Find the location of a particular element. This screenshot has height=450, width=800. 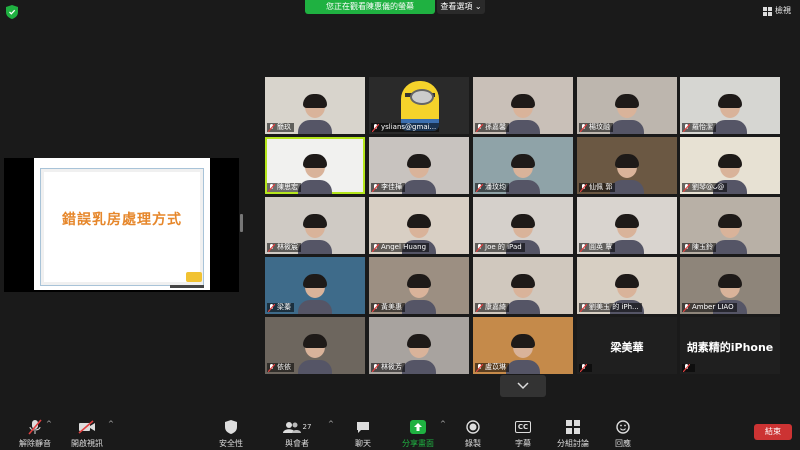

participant-name: Joe 的 iPad is located at coordinates (503, 247).